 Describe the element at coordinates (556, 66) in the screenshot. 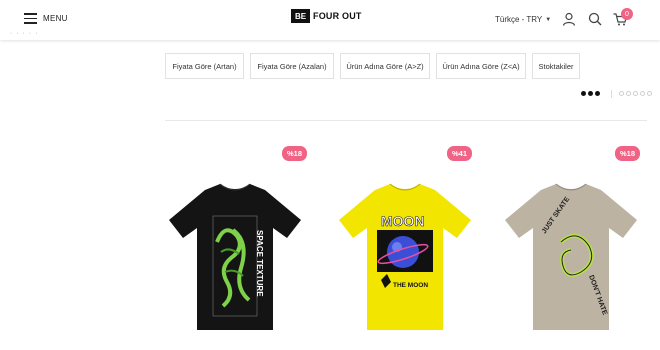

I see `sort-in-stock-button: Stoktakiler` at that location.